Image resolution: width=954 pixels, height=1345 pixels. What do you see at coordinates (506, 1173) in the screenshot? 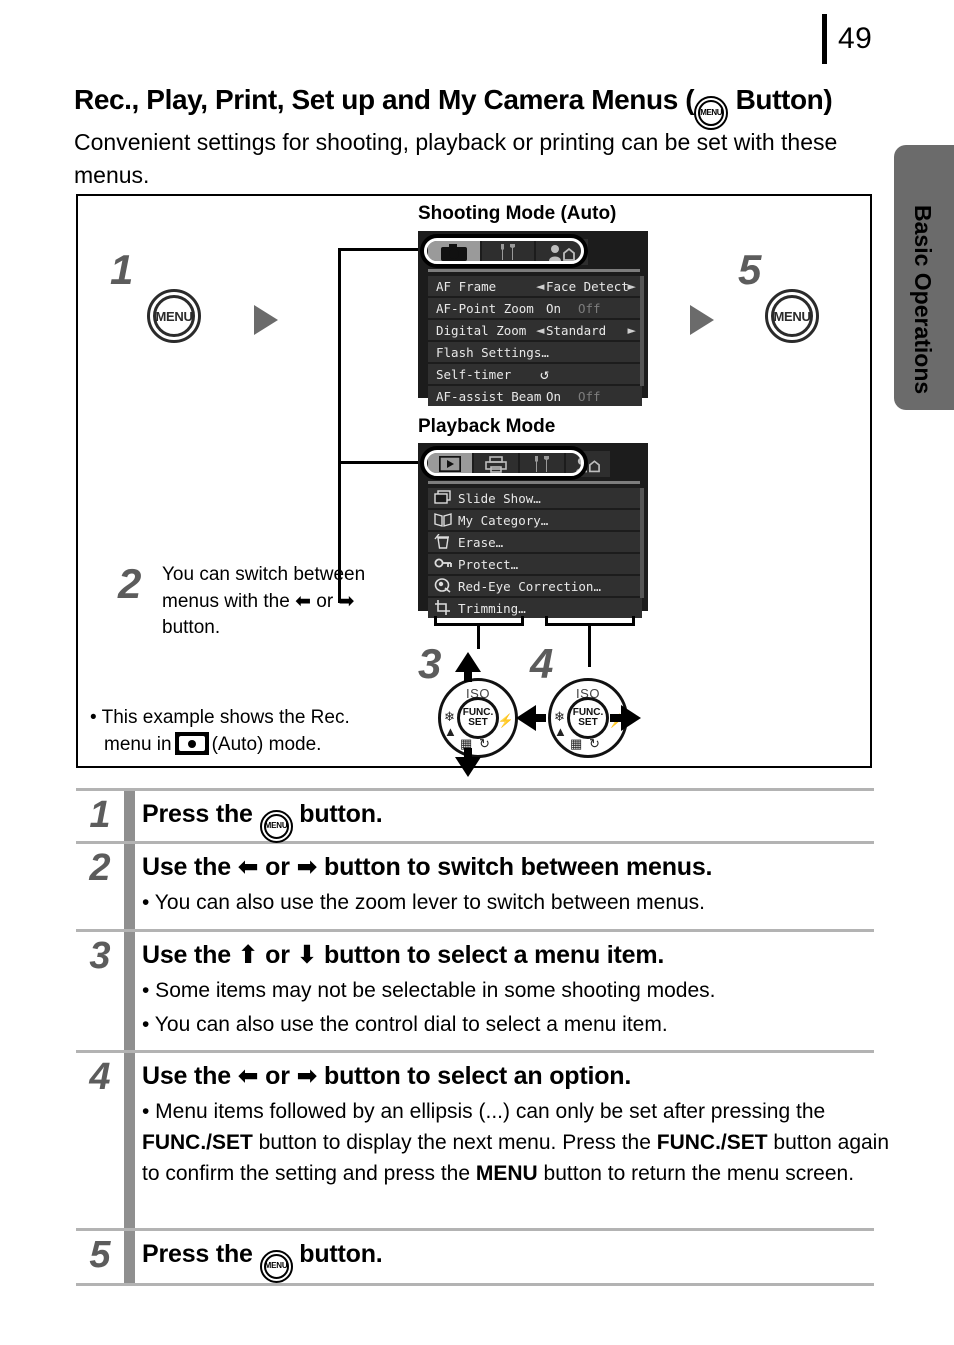
I see `bullet-bold-3: MENU` at bounding box center [506, 1173].